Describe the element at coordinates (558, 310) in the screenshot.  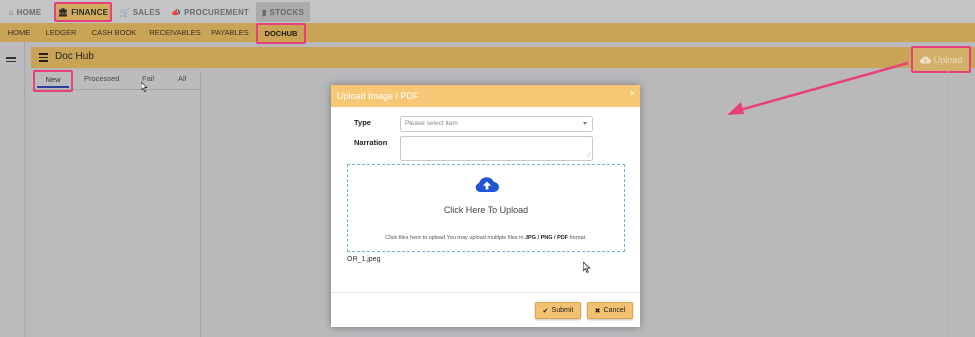
I see `submit-button: ✔ Submit` at that location.